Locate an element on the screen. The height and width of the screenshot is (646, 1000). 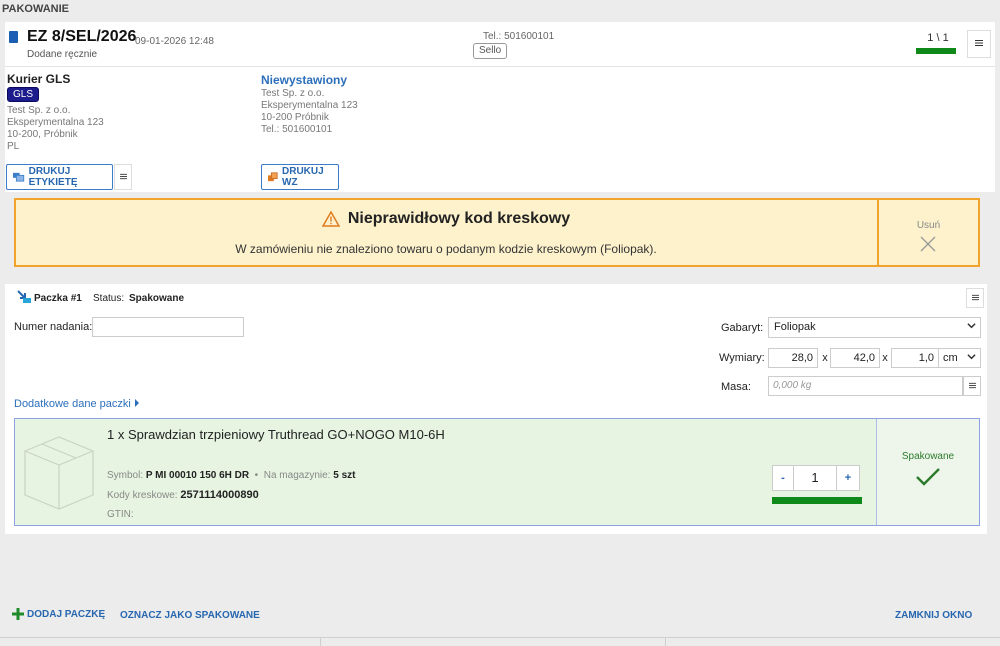
check-icon is located at coordinates (928, 477).